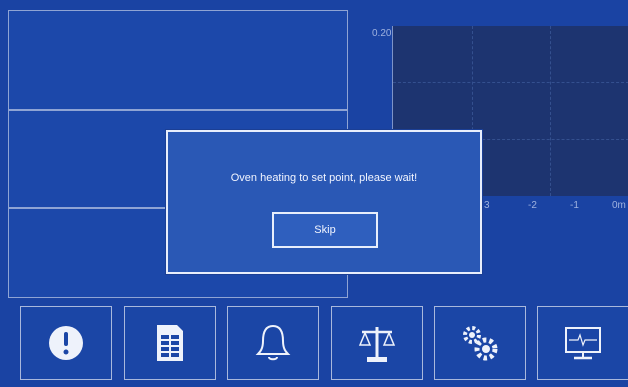  I want to click on alert-button, so click(66, 343).